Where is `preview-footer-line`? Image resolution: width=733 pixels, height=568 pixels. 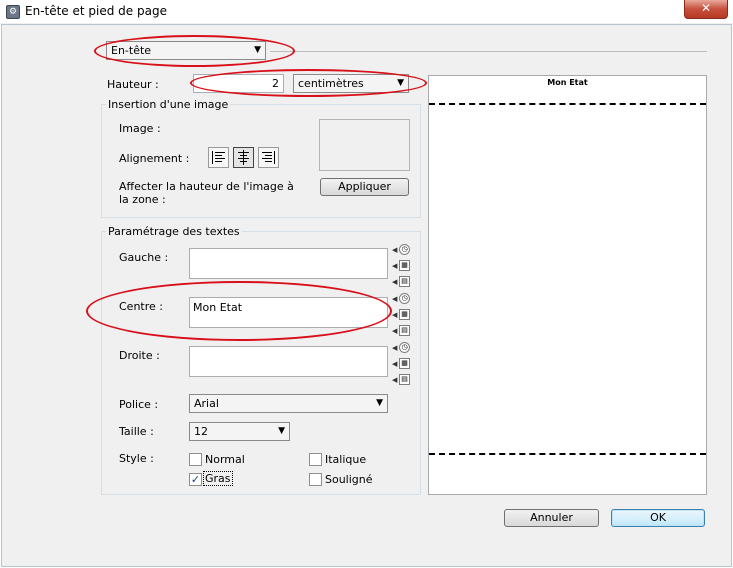 preview-footer-line is located at coordinates (567, 454).